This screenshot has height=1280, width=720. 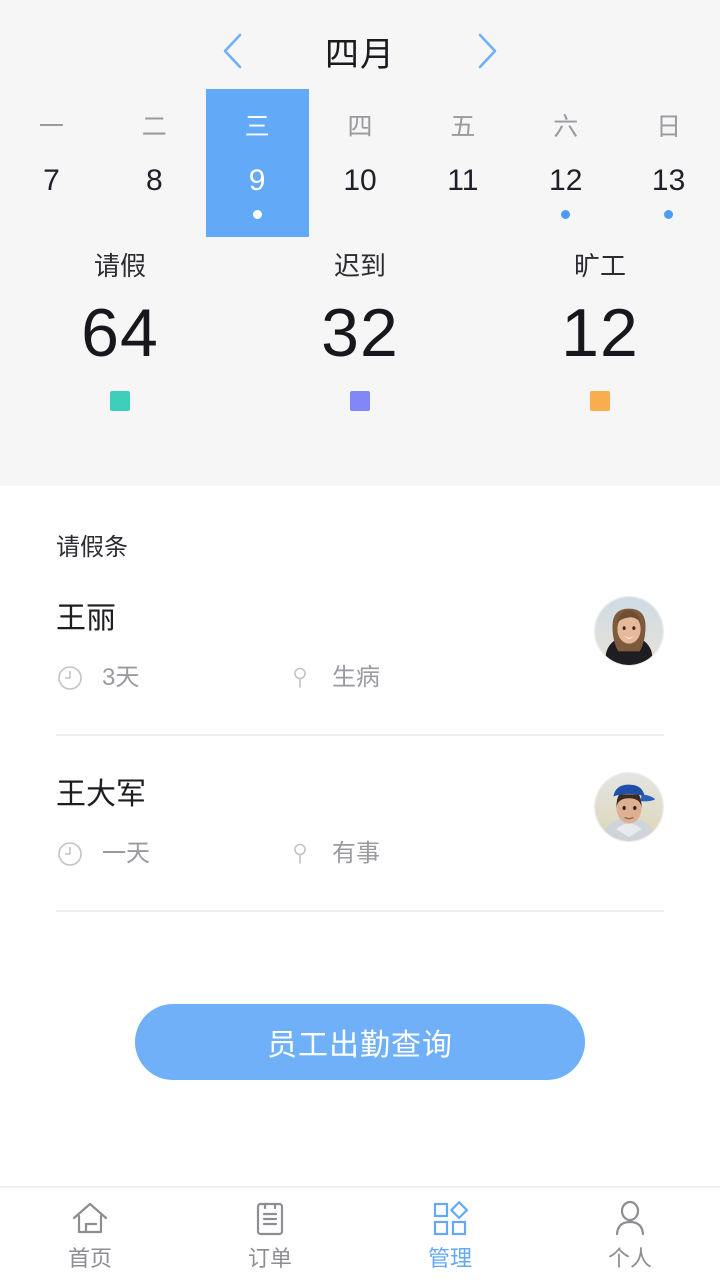 I want to click on month-title: 四月, so click(x=360, y=54).